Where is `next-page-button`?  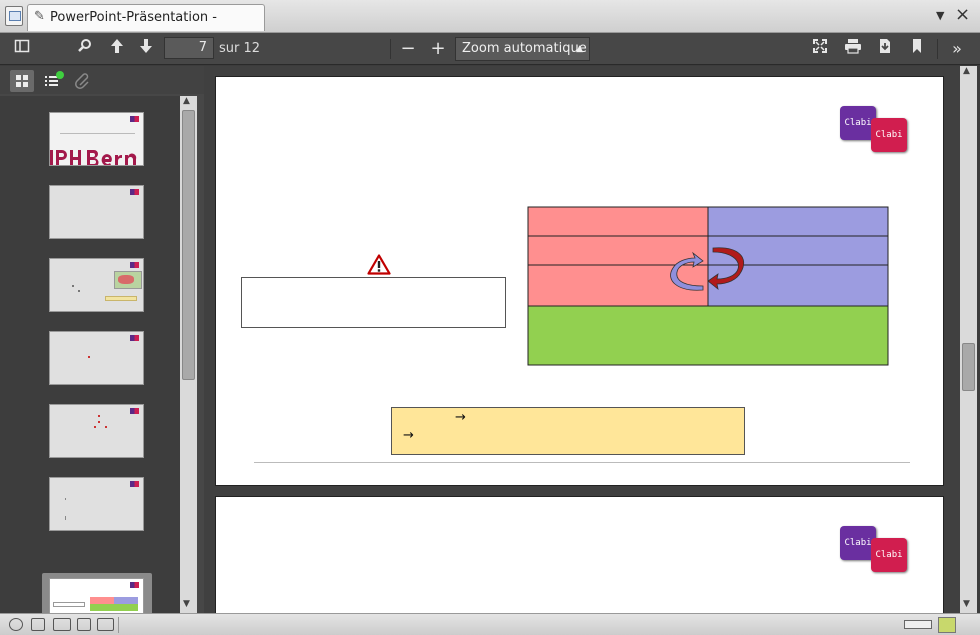
next-page-button is located at coordinates (146, 49).